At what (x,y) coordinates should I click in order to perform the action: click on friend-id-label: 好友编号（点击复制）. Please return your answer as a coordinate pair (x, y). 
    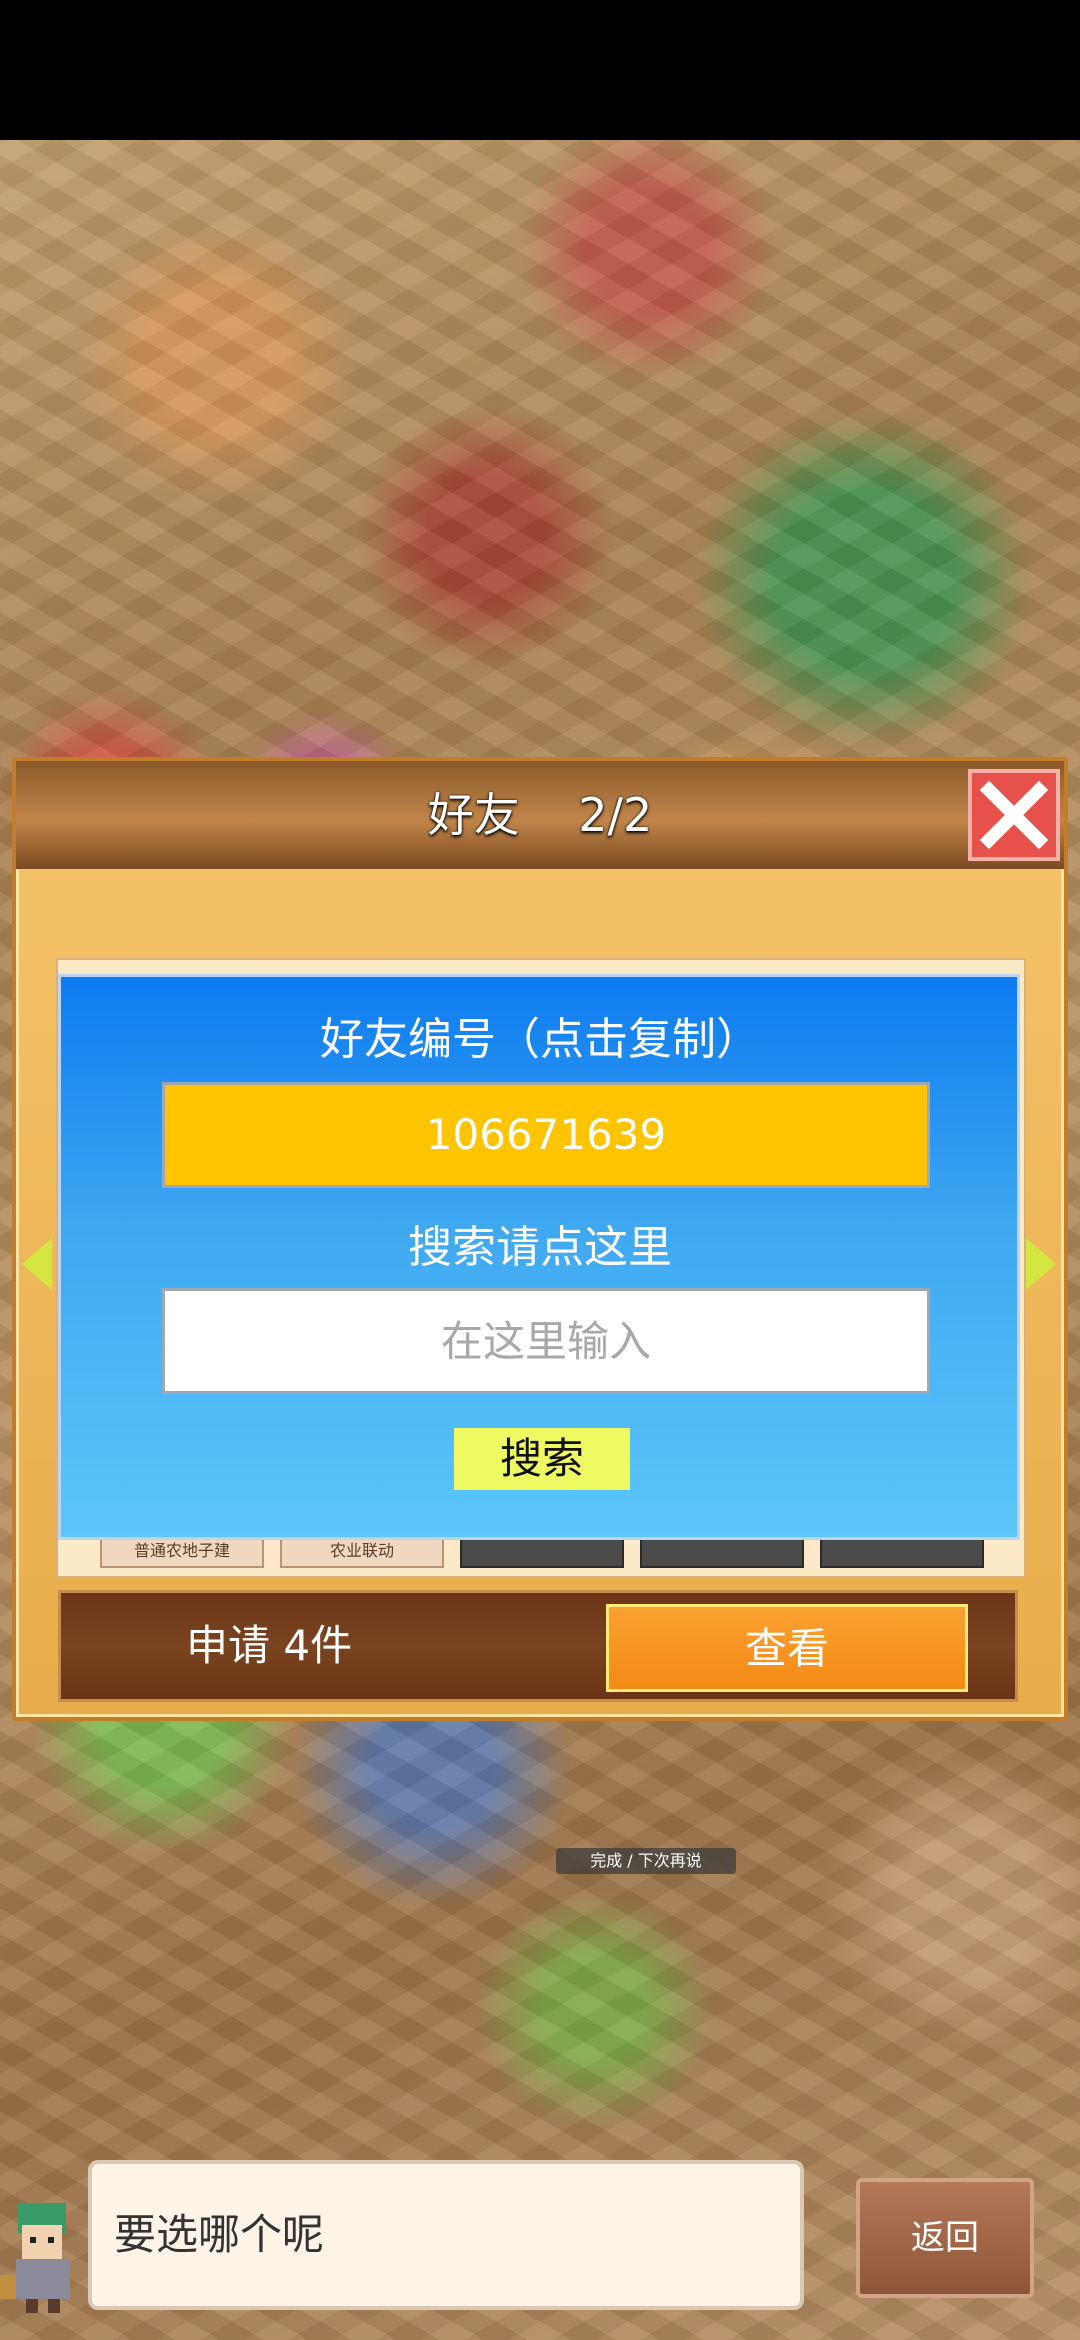
    Looking at the image, I should click on (540, 1039).